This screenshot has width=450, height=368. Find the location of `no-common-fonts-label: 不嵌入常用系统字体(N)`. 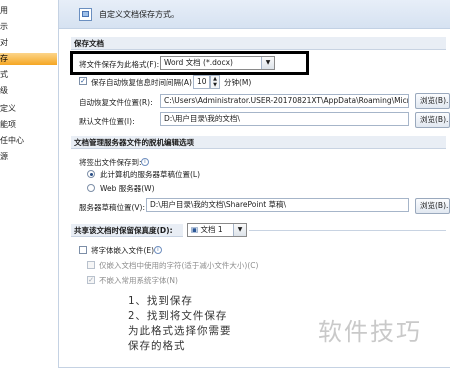

no-common-fonts-label: 不嵌入常用系统字体(N) is located at coordinates (138, 280).